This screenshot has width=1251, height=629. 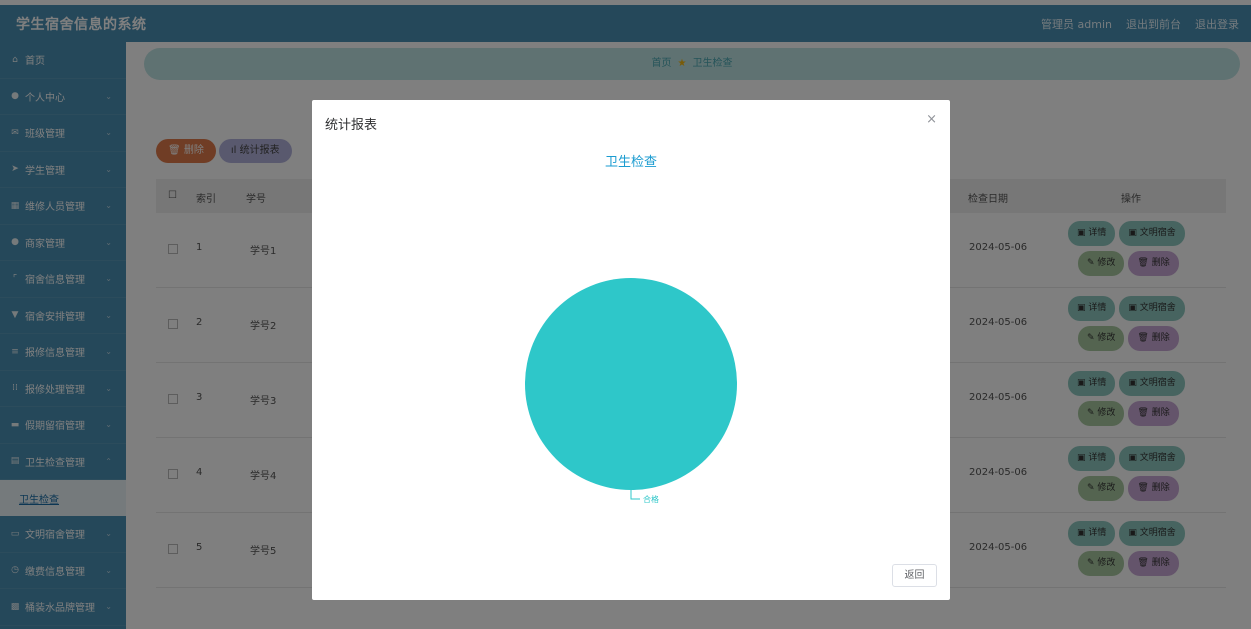 I want to click on dialog-title: 统计报表, so click(x=351, y=125).